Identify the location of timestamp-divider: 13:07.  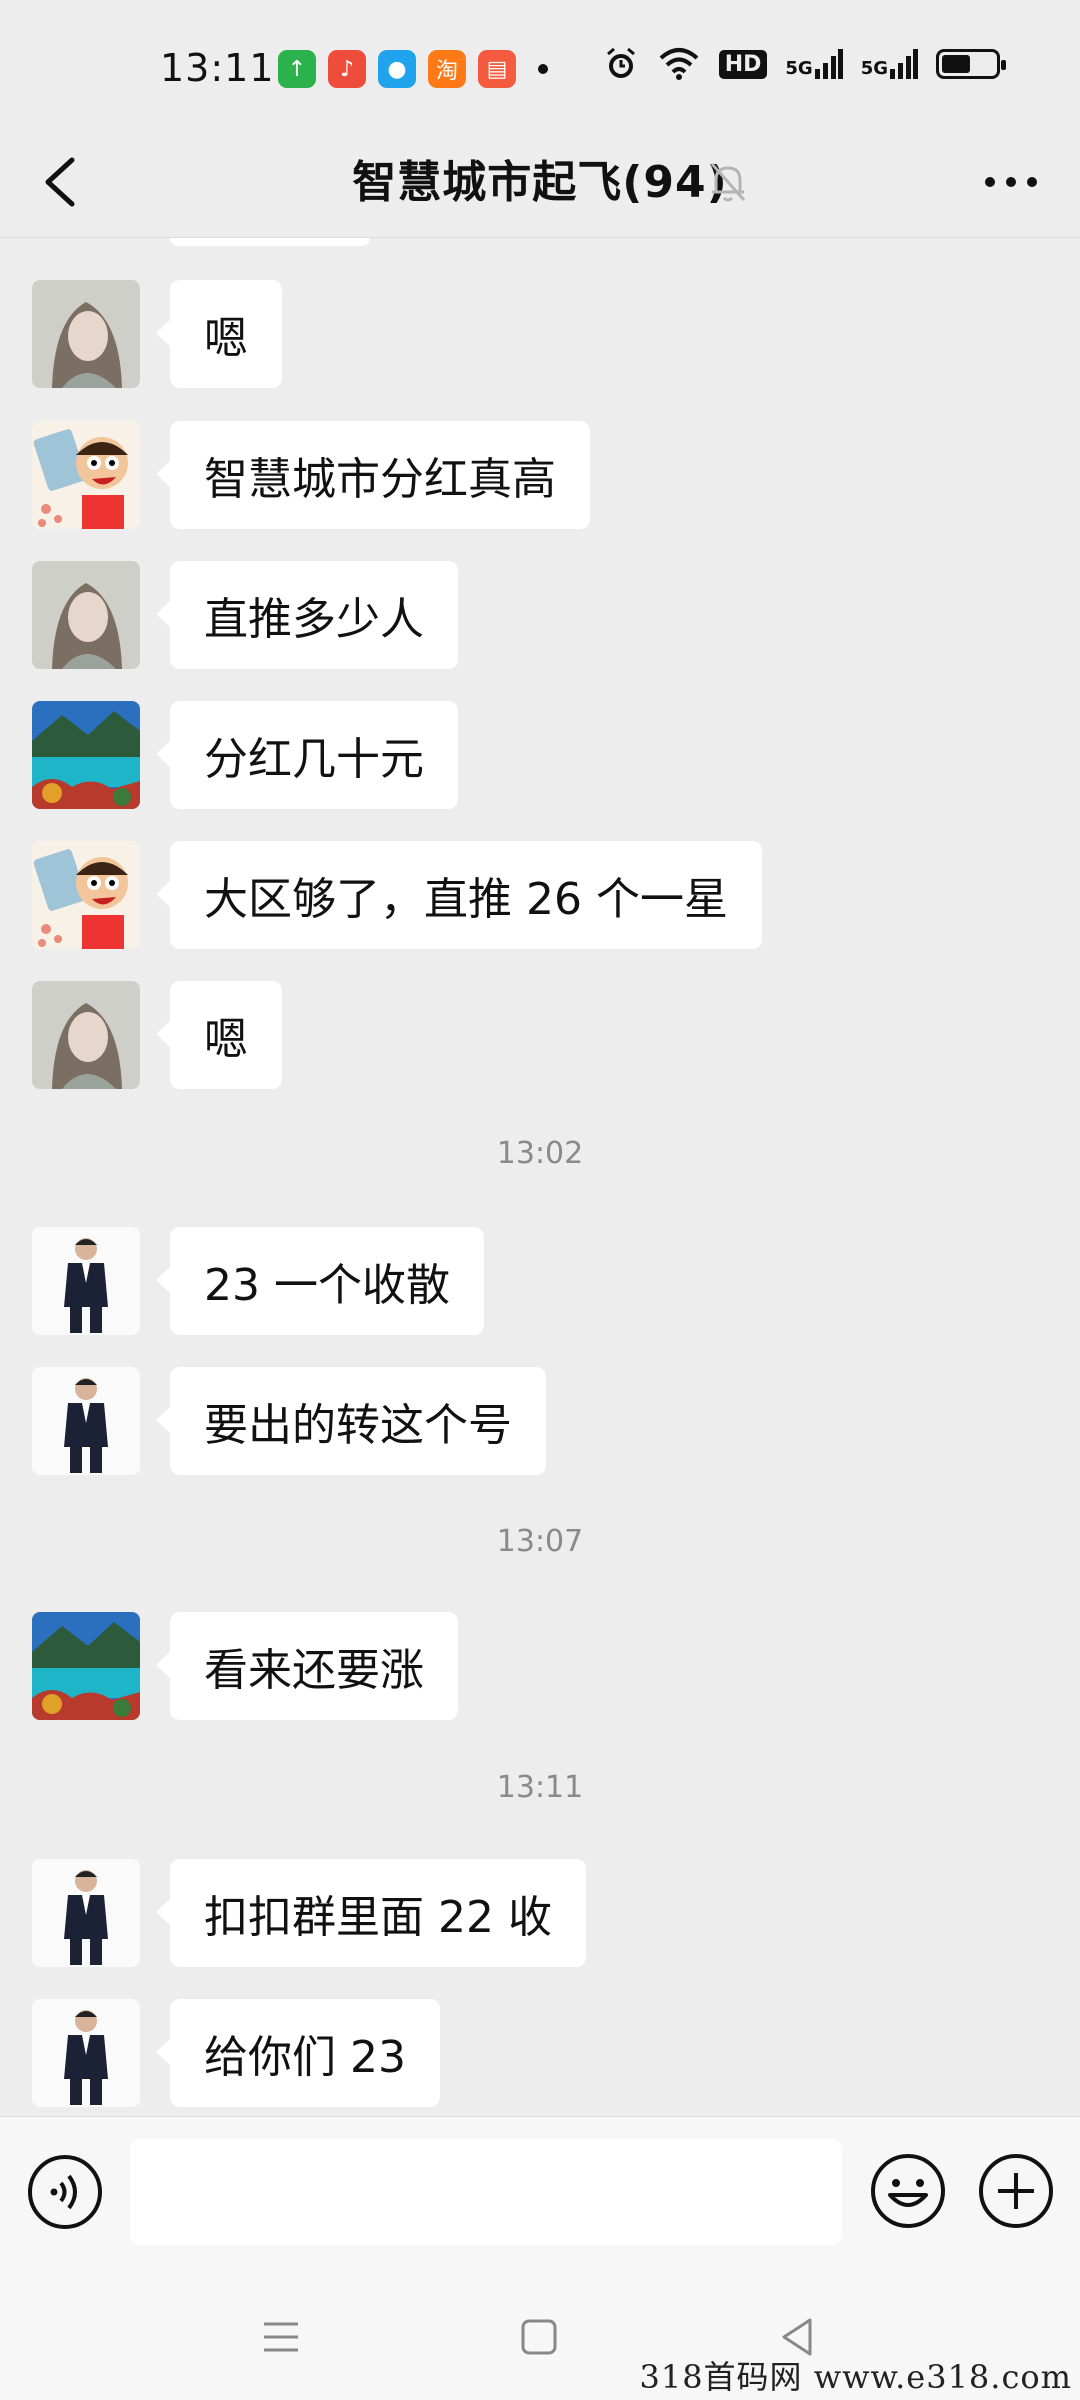
(540, 1541).